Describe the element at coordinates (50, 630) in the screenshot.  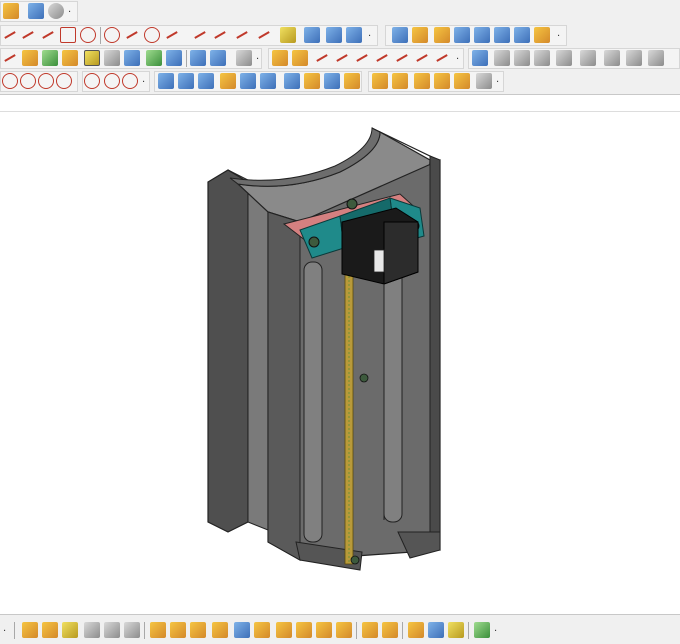
I see `view-back-icon` at that location.